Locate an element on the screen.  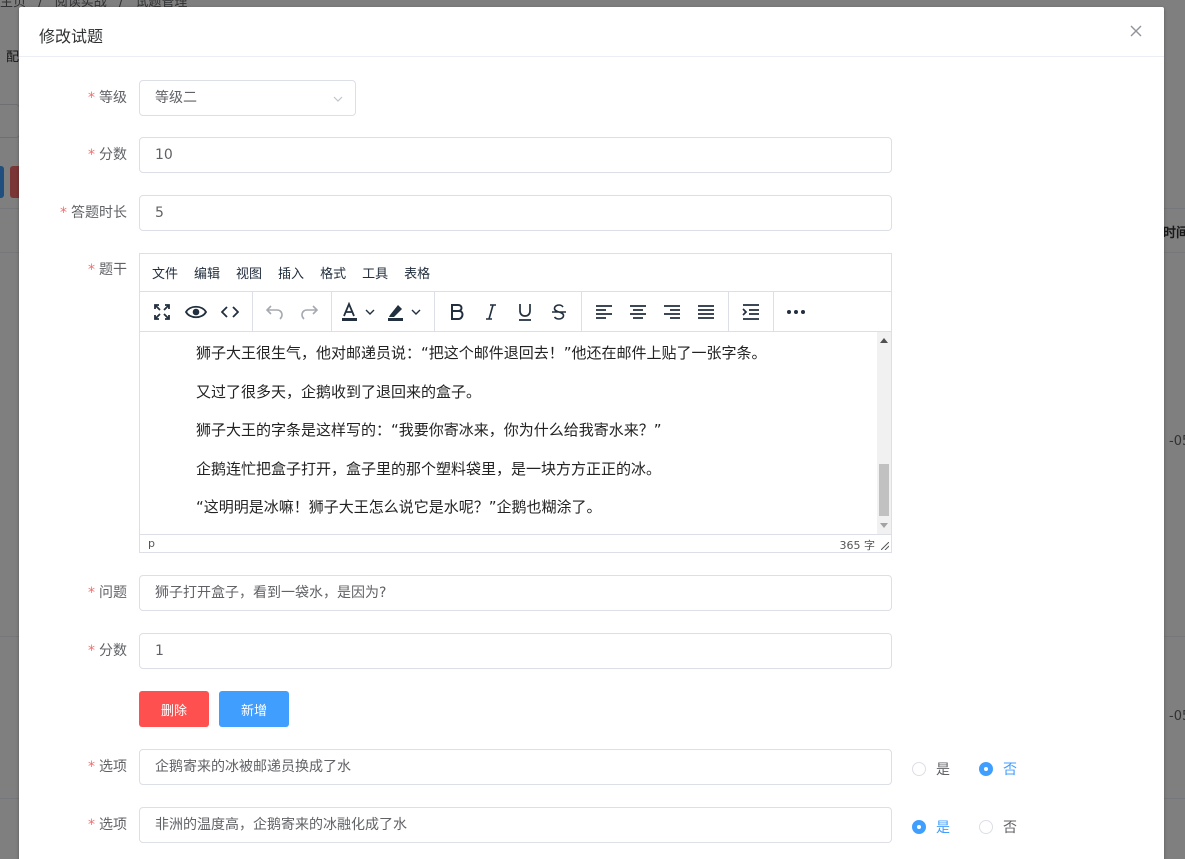
bold-icon is located at coordinates (457, 312).